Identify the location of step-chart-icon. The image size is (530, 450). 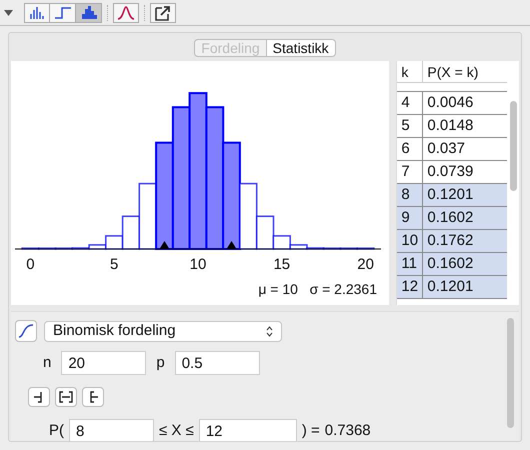
(63, 12).